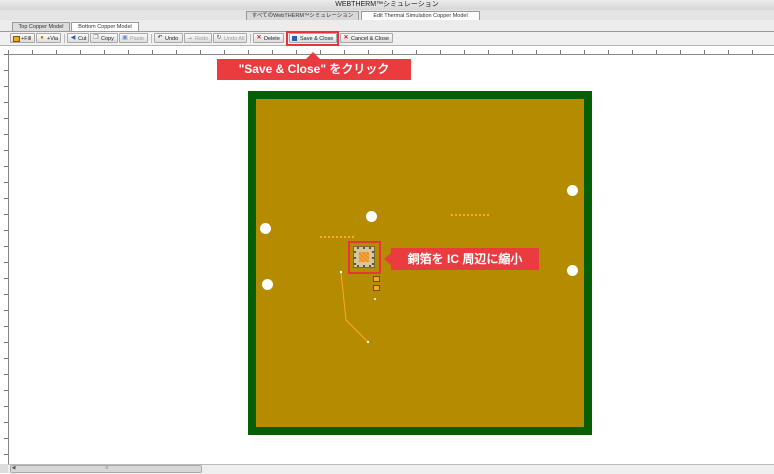 Image resolution: width=774 pixels, height=474 pixels. What do you see at coordinates (42, 38) in the screenshot?
I see `via-icon: ●` at bounding box center [42, 38].